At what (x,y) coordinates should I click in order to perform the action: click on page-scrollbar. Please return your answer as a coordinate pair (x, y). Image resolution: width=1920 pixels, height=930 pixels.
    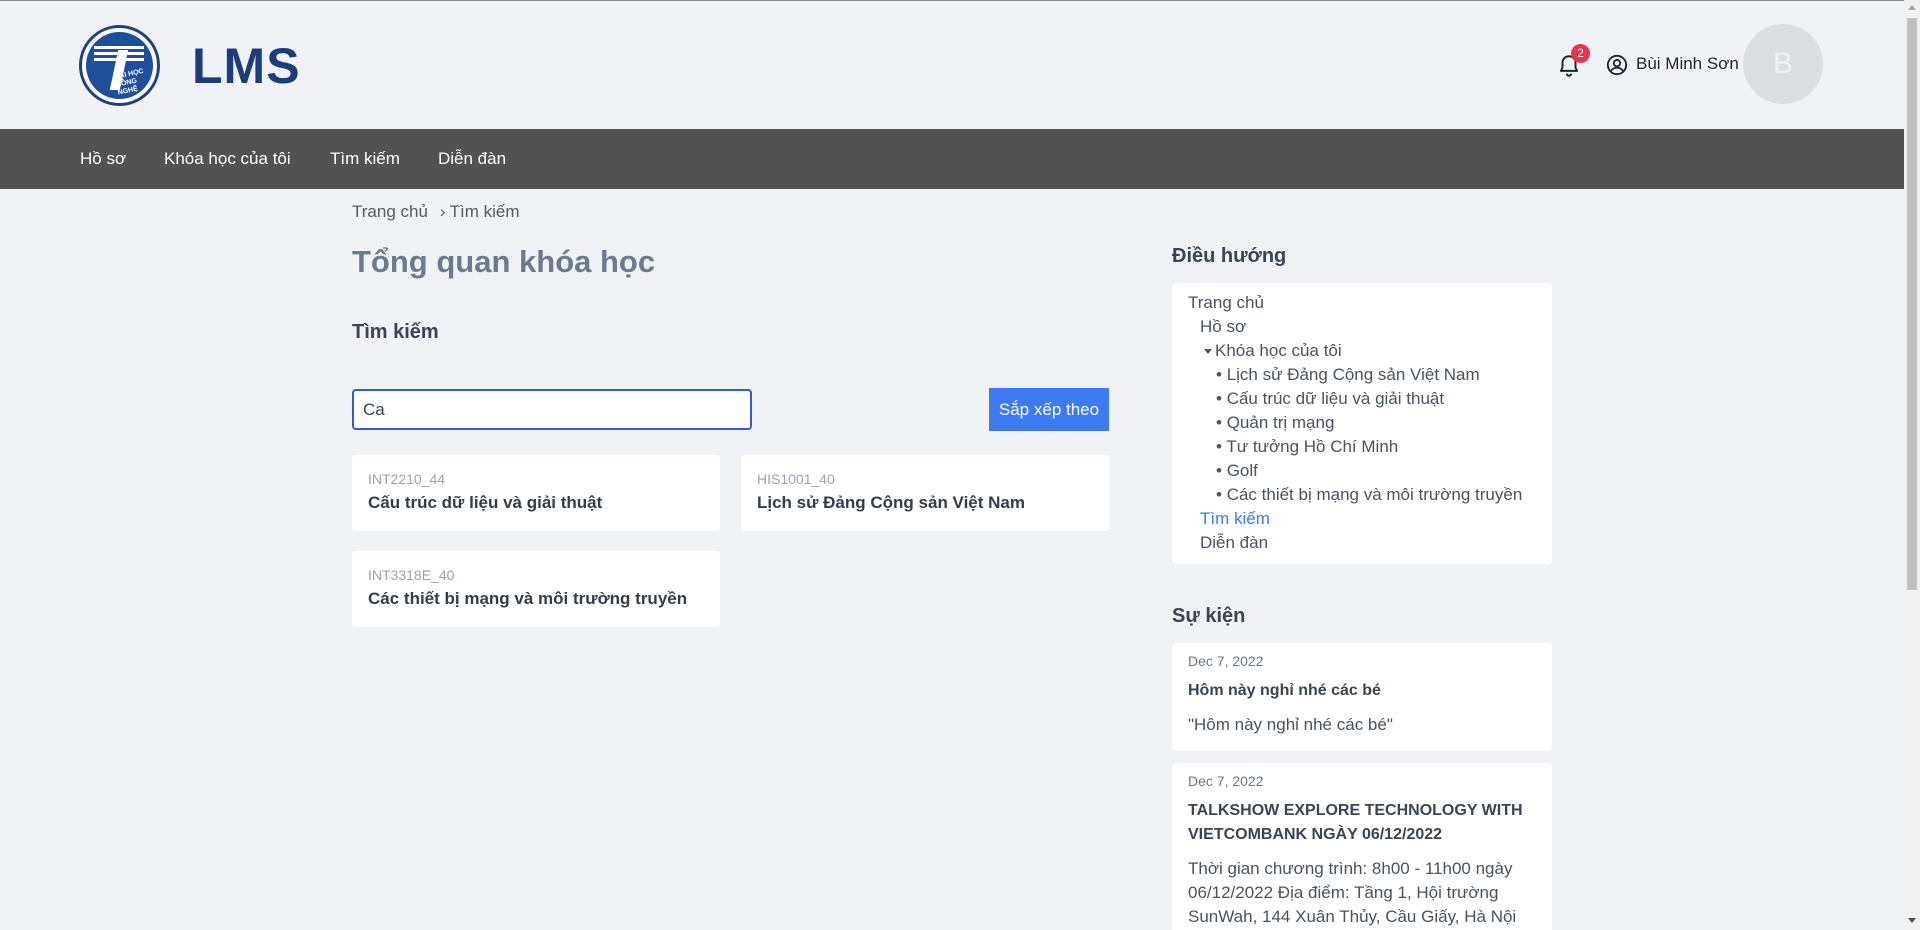
    Looking at the image, I should click on (1912, 465).